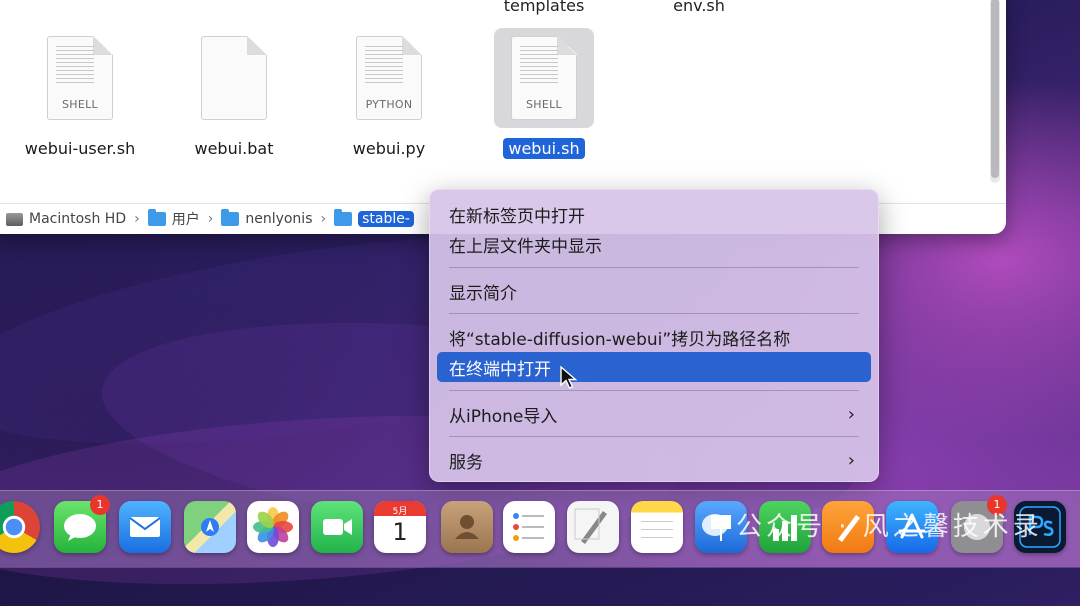 The image size is (1080, 606). I want to click on watermark: 公众号 · 风之馨技术录, so click(872, 524).